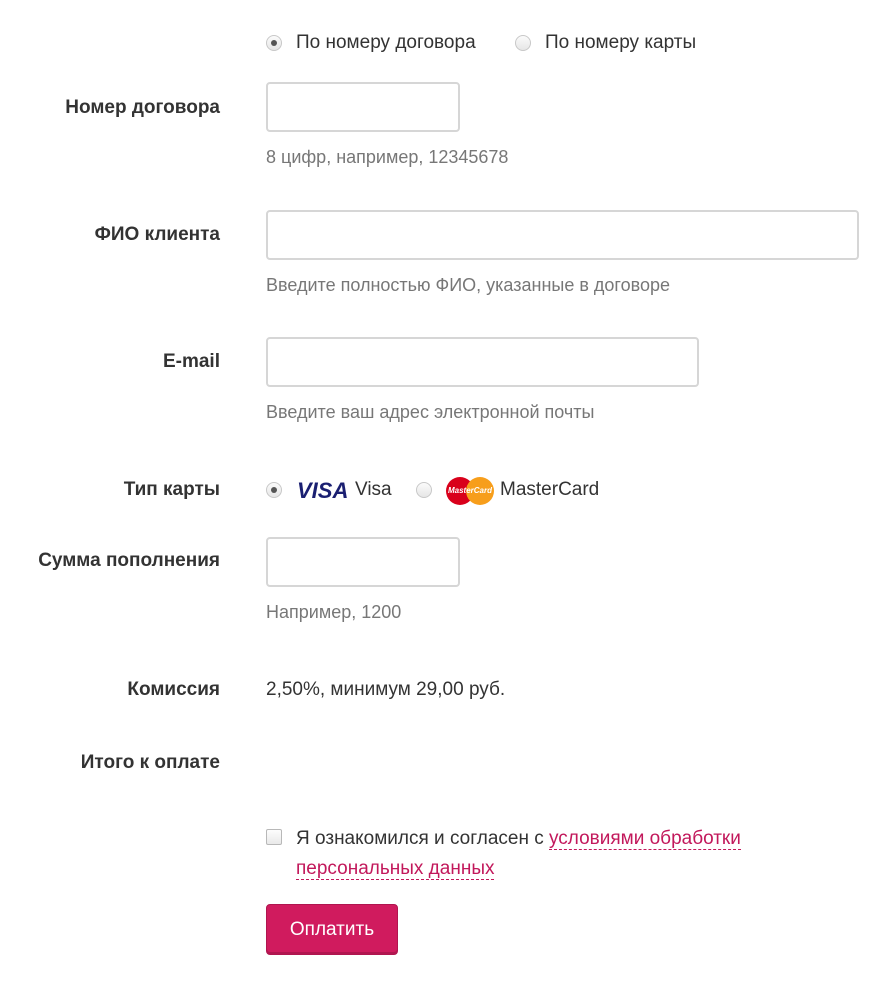 The height and width of the screenshot is (991, 869). I want to click on pay-button: Оплатить, so click(332, 929).